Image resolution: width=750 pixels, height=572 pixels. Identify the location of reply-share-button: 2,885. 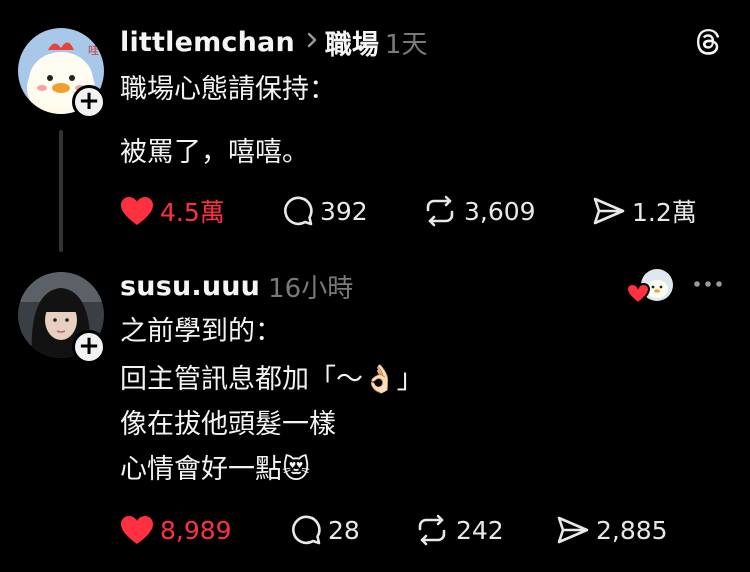
(612, 530).